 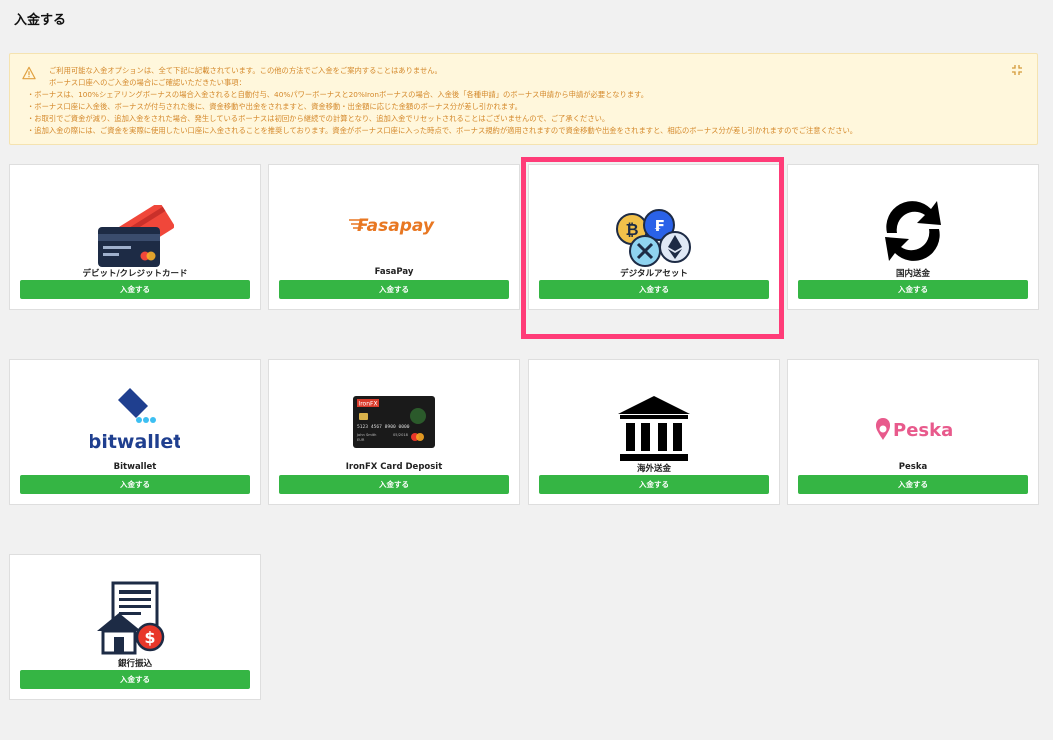 What do you see at coordinates (654, 428) in the screenshot?
I see `bank-icon` at bounding box center [654, 428].